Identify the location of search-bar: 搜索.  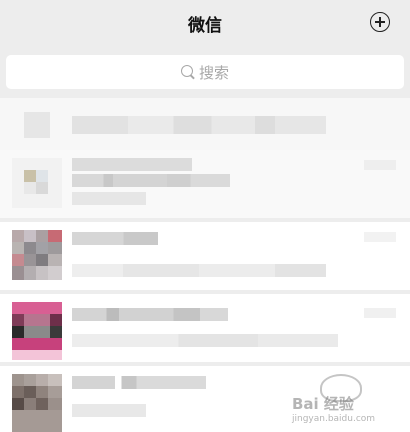
(205, 72).